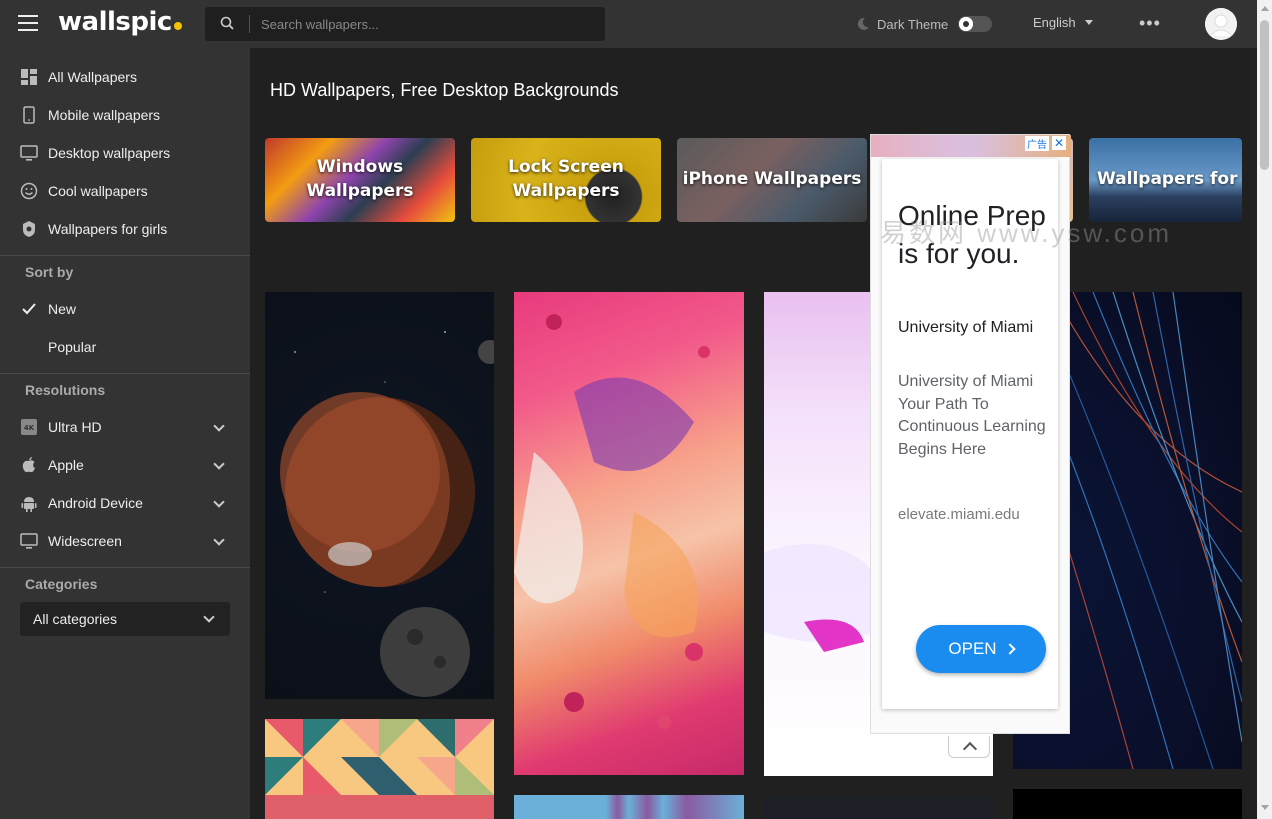 This screenshot has height=819, width=1272. I want to click on scroll-down-arrow-icon, so click(1265, 807).